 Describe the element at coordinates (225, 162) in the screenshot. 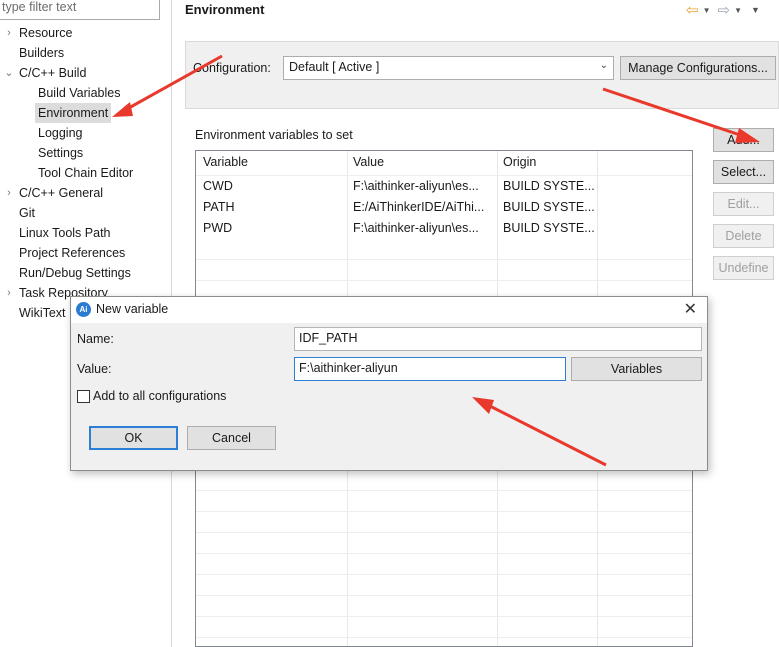

I see `column-header-variable: Variable` at that location.